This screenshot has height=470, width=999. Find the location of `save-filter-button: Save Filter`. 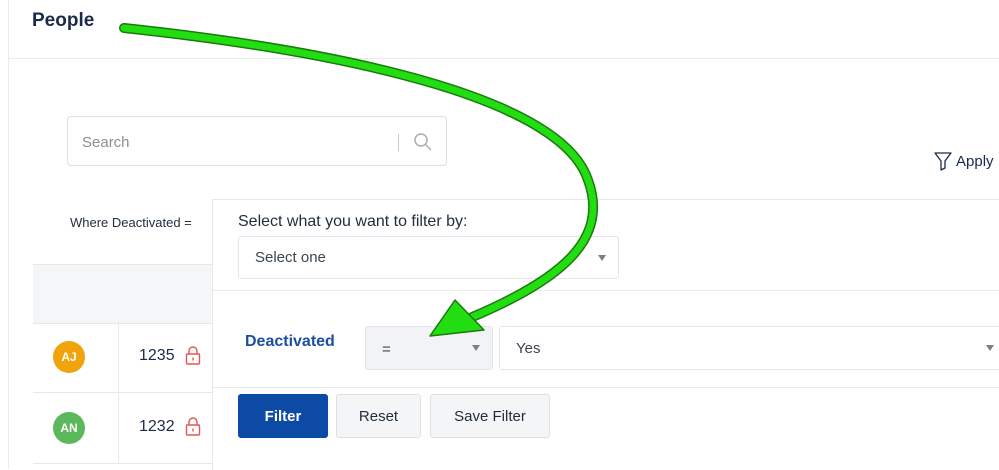

save-filter-button: Save Filter is located at coordinates (490, 416).